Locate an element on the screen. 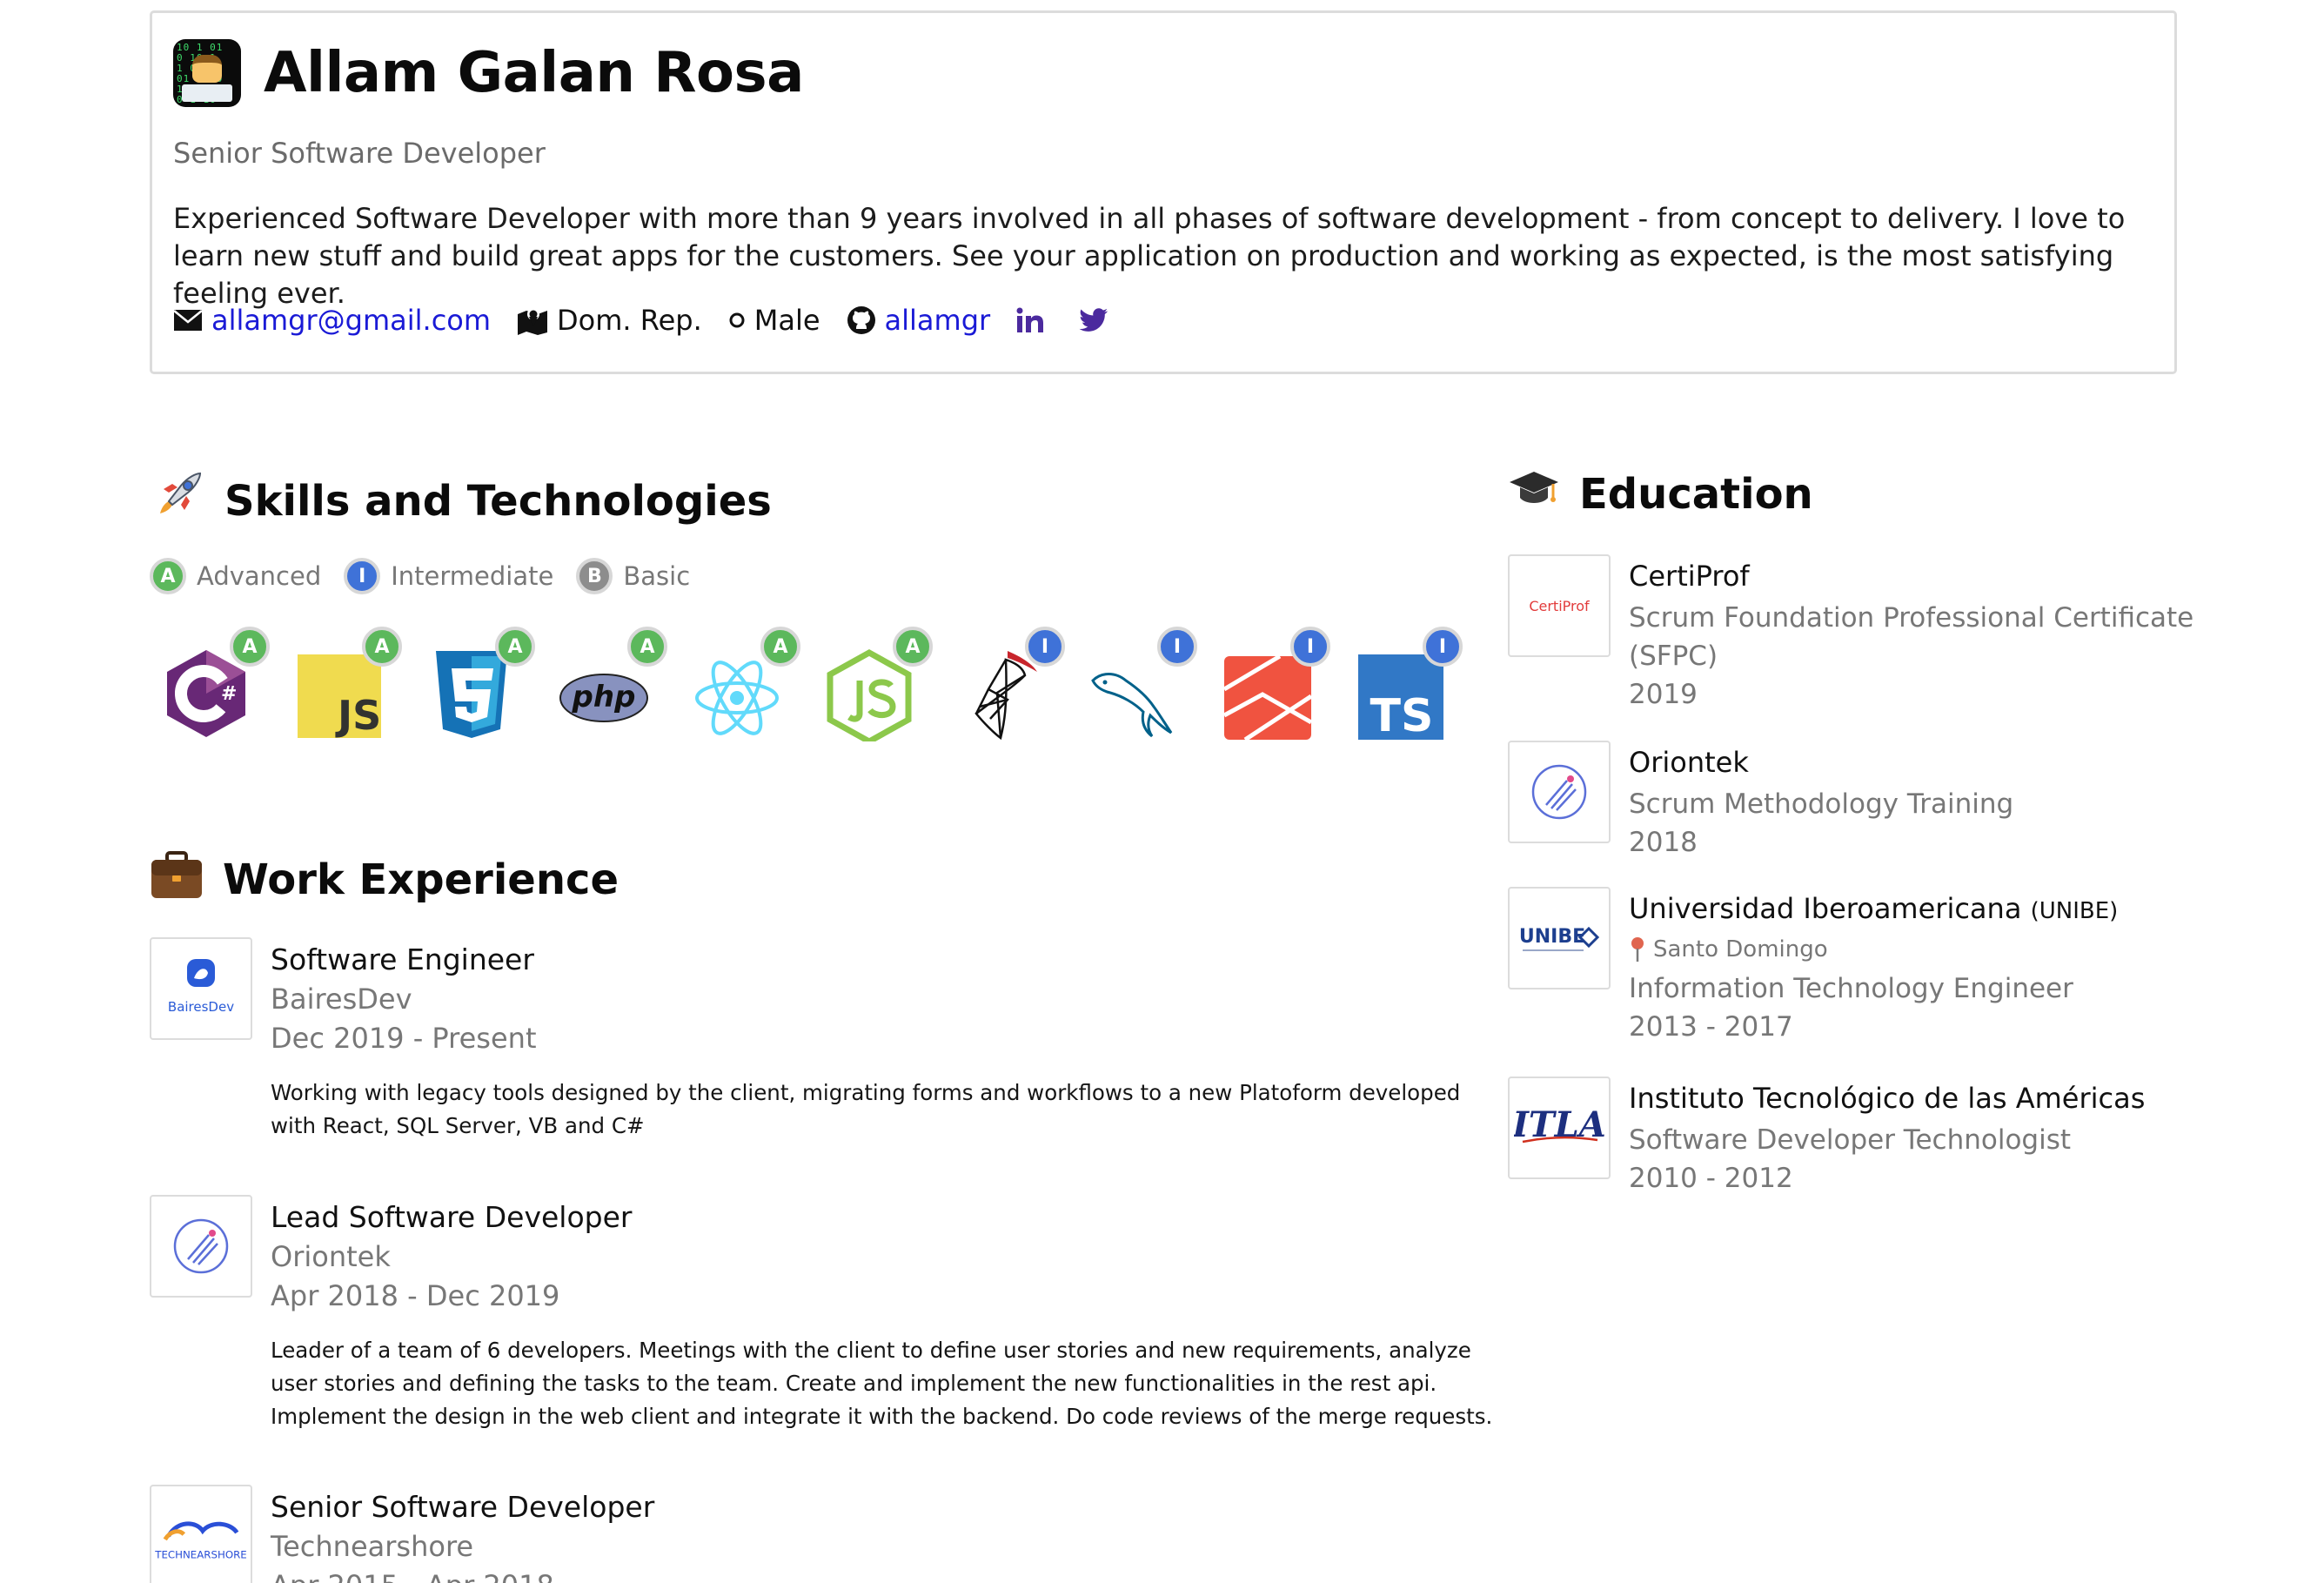 The image size is (2324, 1583). education-years: 2018 is located at coordinates (1663, 842).